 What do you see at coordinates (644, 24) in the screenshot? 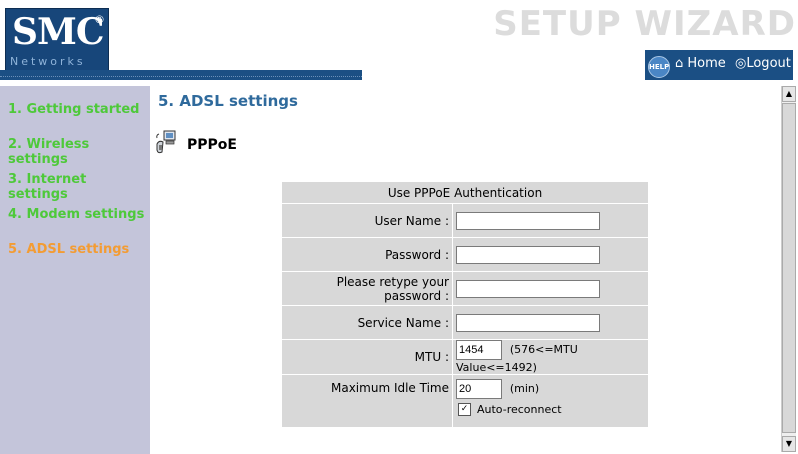
I see `setup-wizard-title: SETUP WIZARD` at bounding box center [644, 24].